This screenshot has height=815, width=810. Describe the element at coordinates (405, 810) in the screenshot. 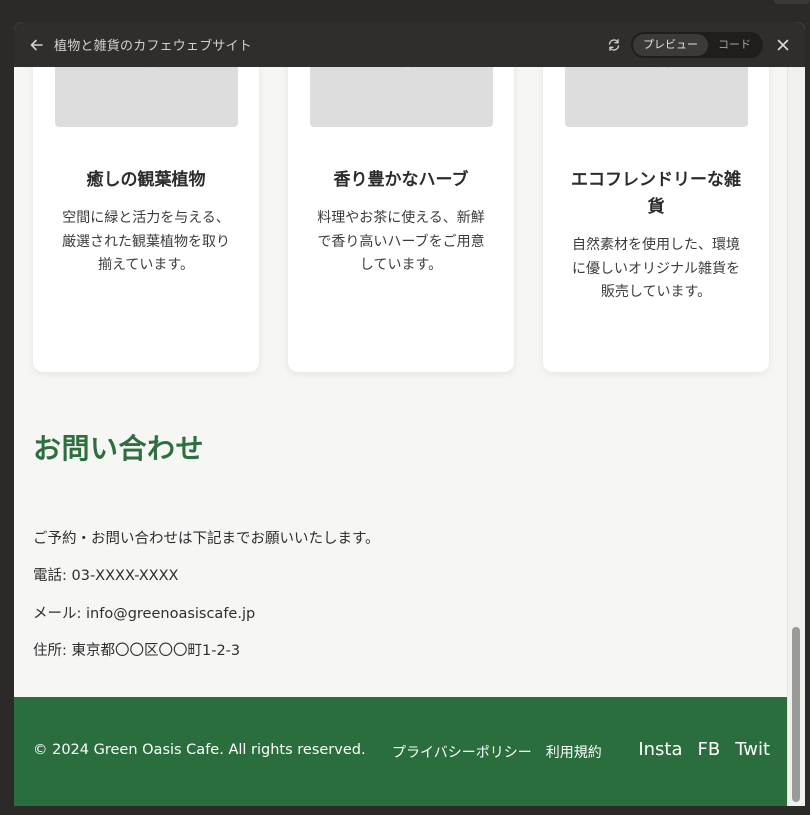

I see `desktop-bottom-strip` at that location.